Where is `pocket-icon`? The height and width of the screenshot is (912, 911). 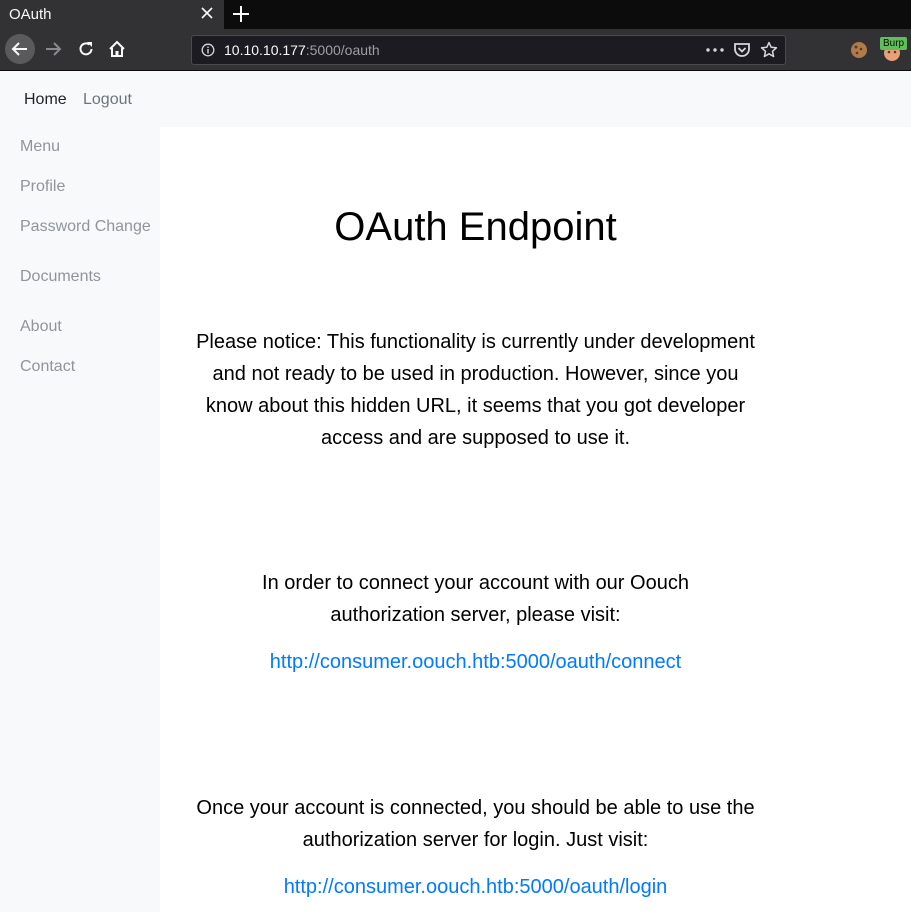 pocket-icon is located at coordinates (742, 50).